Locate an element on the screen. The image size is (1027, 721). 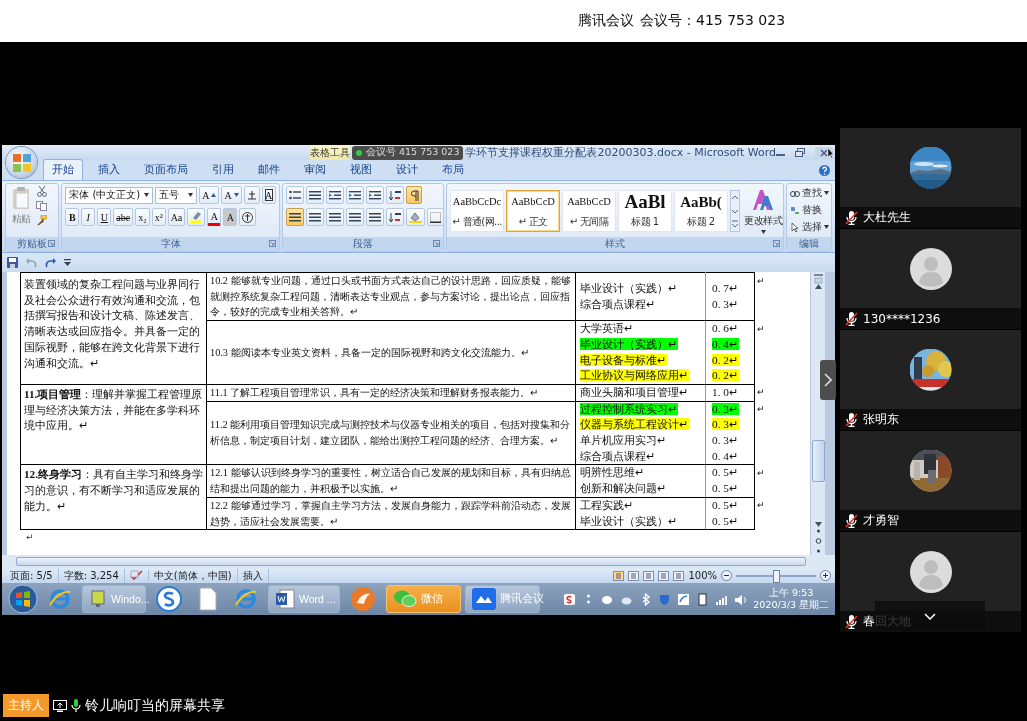
customize-icon is located at coordinates (67, 262).